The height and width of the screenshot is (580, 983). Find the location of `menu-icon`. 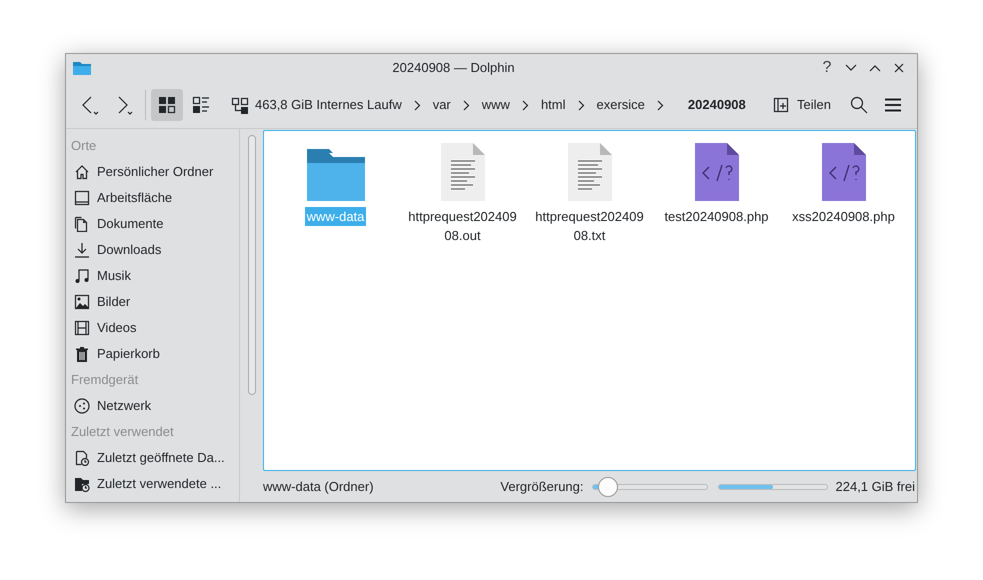

menu-icon is located at coordinates (893, 105).